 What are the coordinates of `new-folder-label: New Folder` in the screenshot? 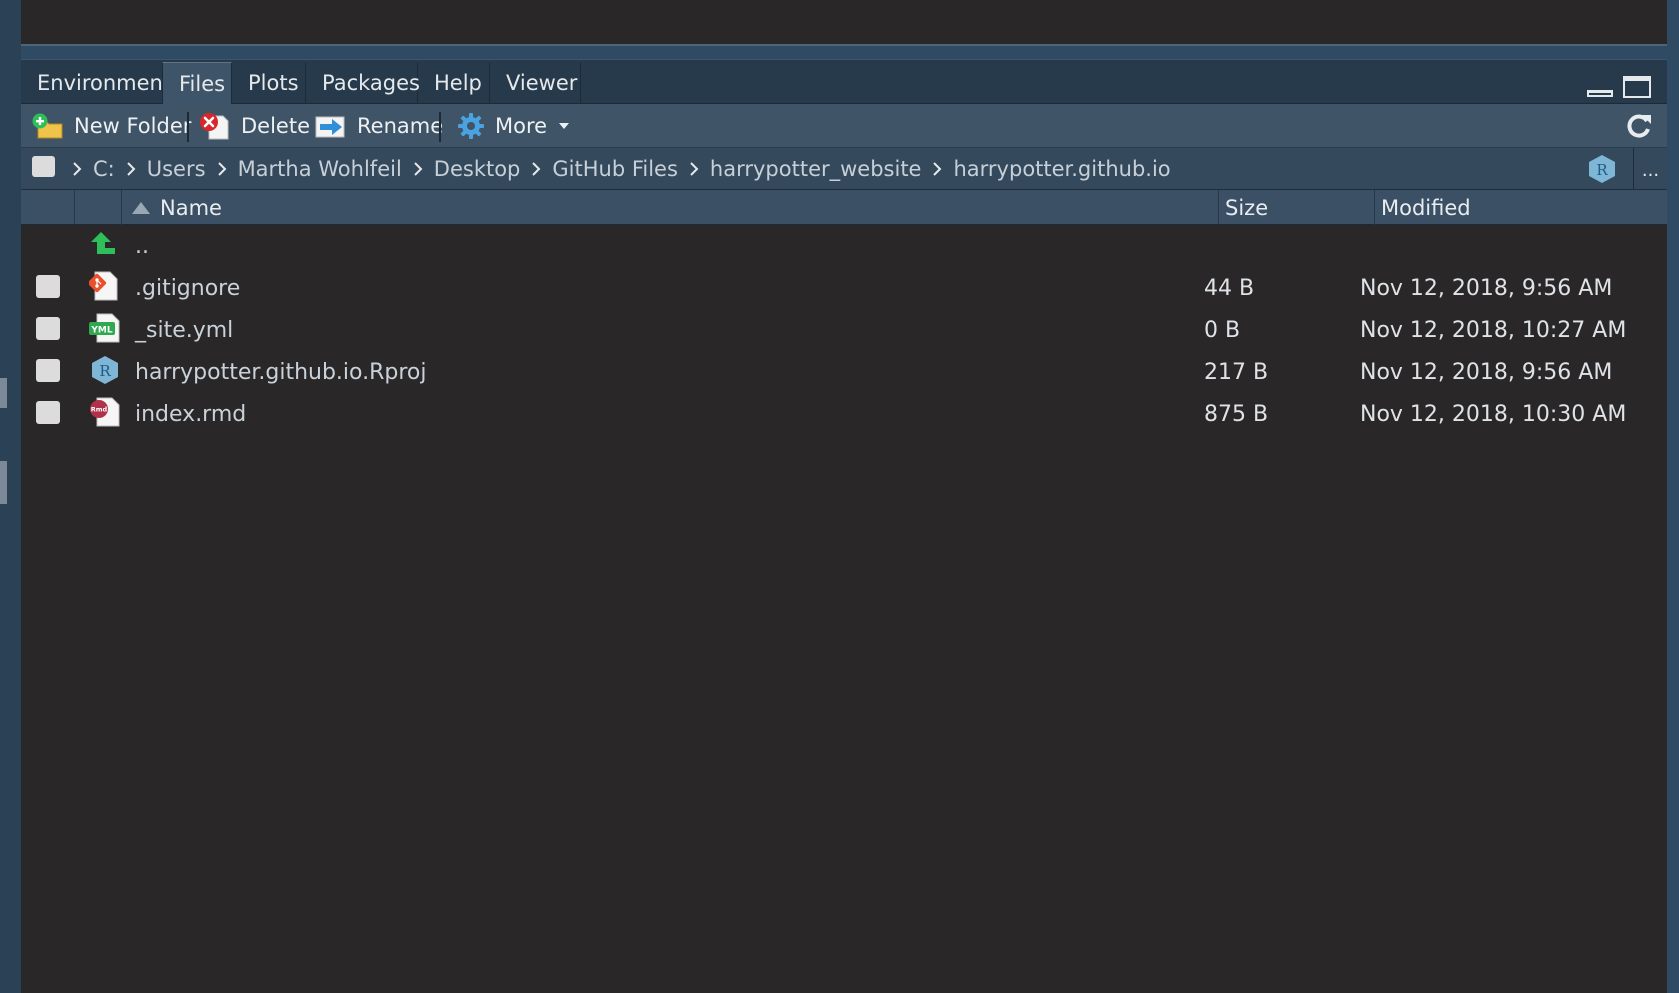 It's located at (133, 126).